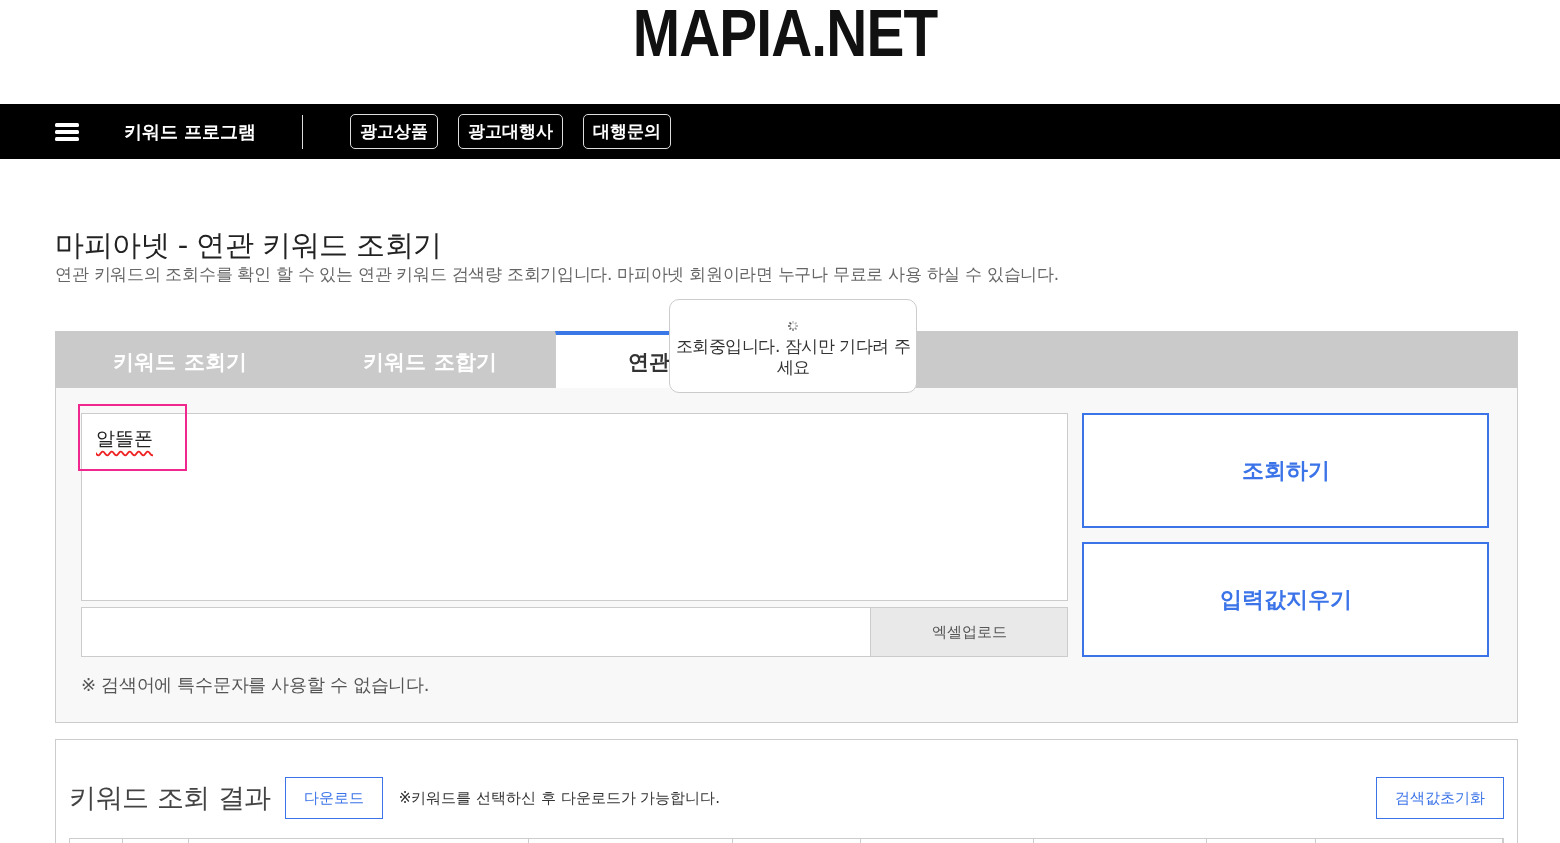 The width and height of the screenshot is (1560, 843). Describe the element at coordinates (190, 131) in the screenshot. I see `program-title: 키워드 프로그램` at that location.